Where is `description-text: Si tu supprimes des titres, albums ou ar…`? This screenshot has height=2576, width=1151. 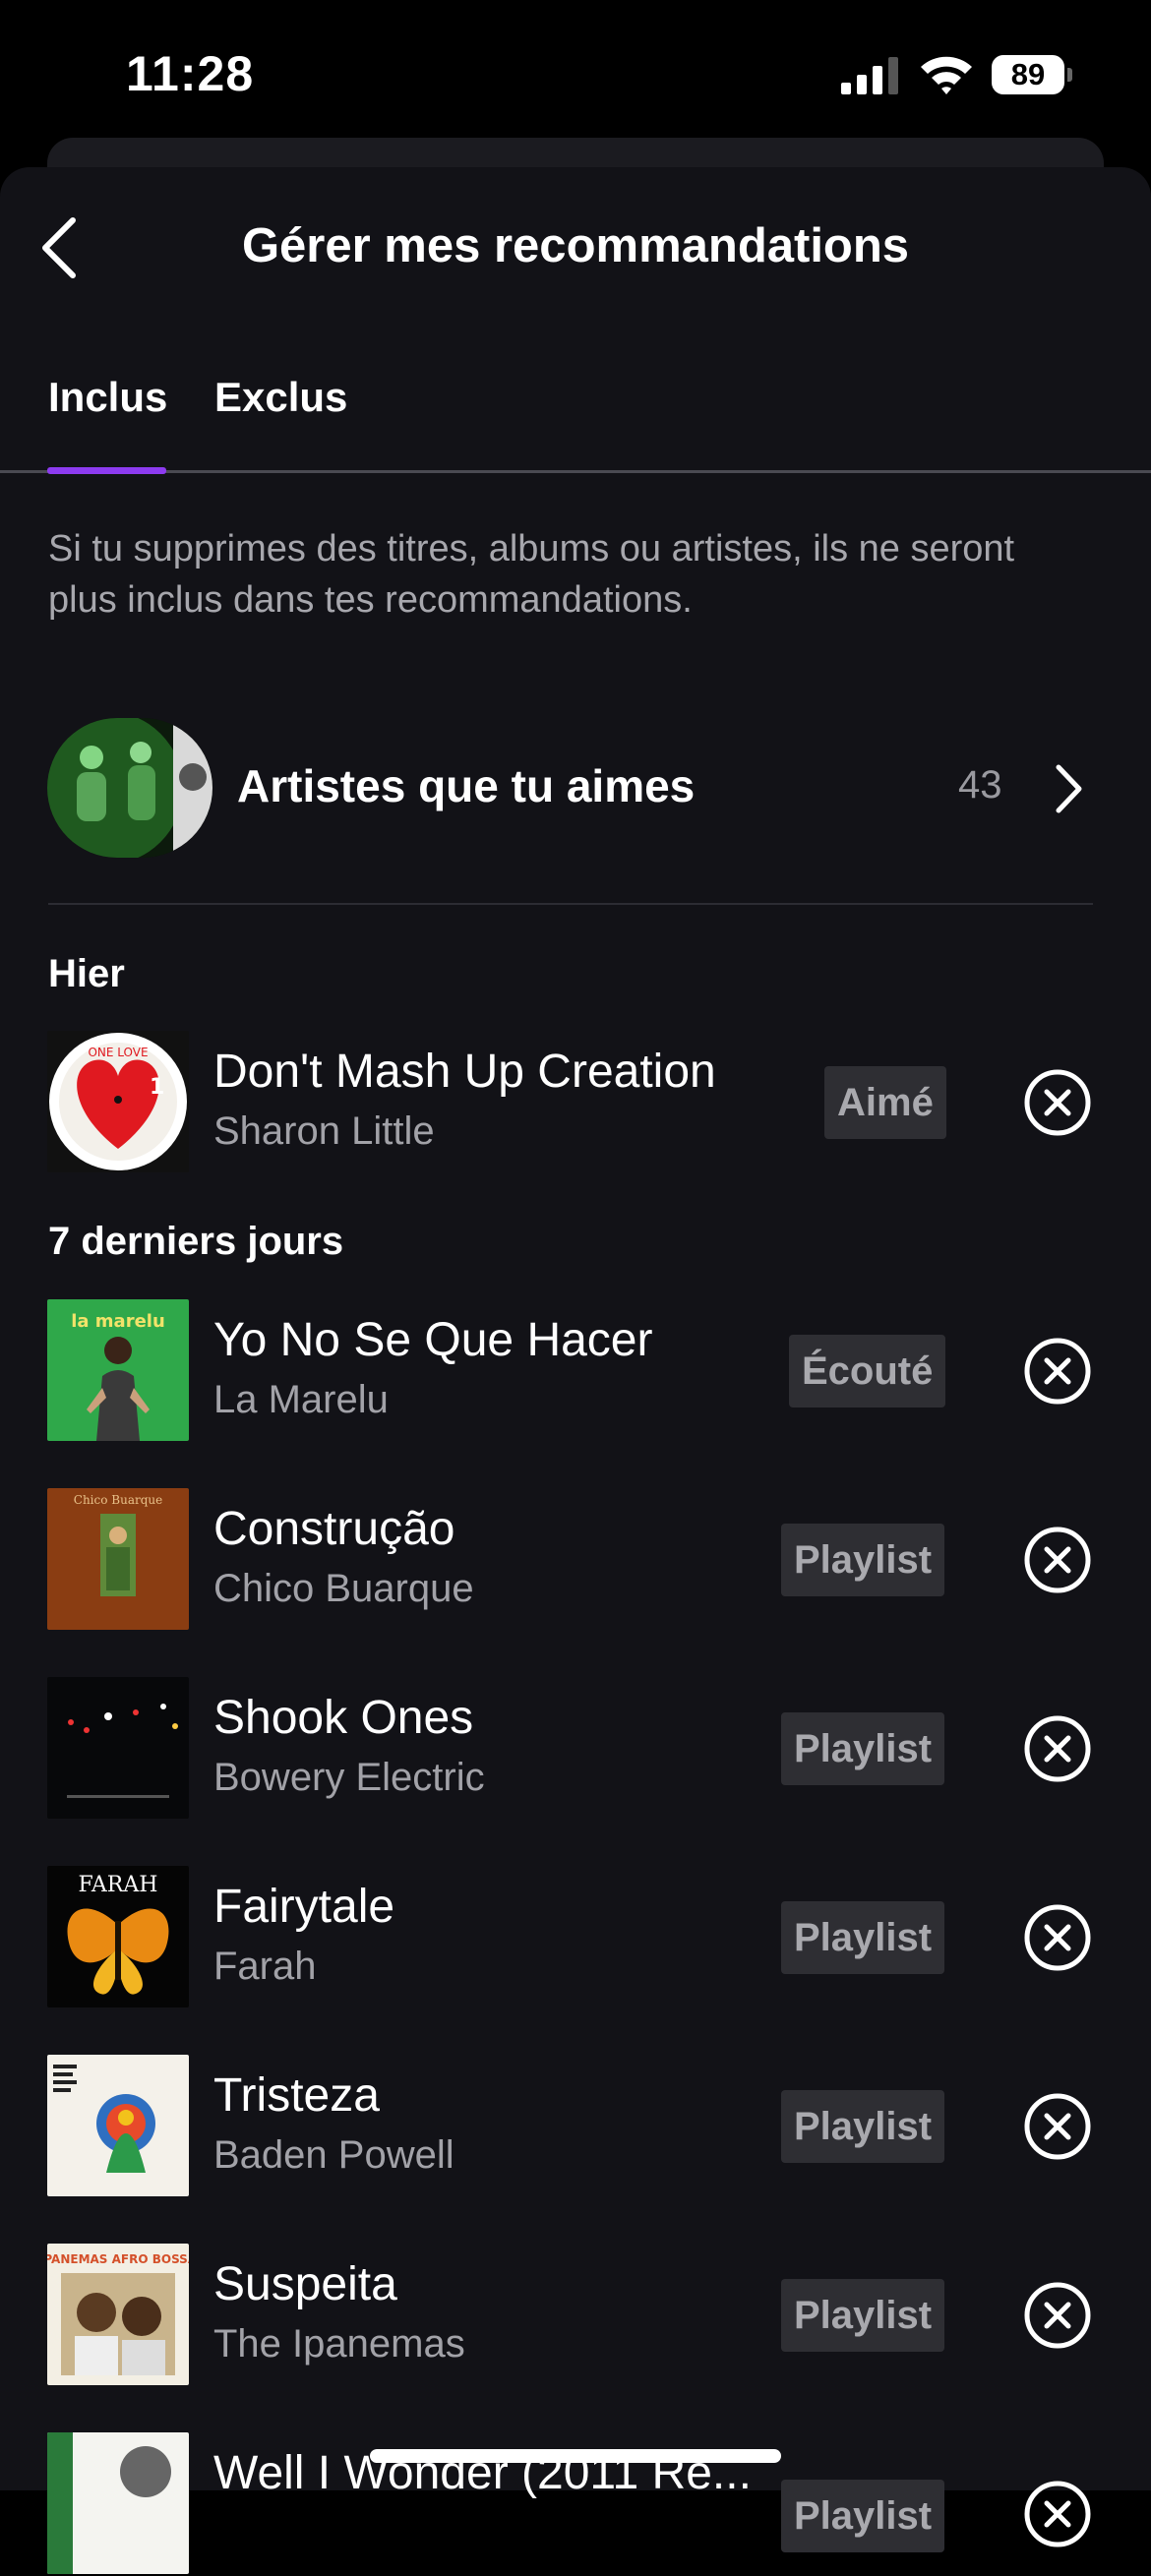 description-text: Si tu supprimes des titres, albums ou ar… is located at coordinates (531, 574).